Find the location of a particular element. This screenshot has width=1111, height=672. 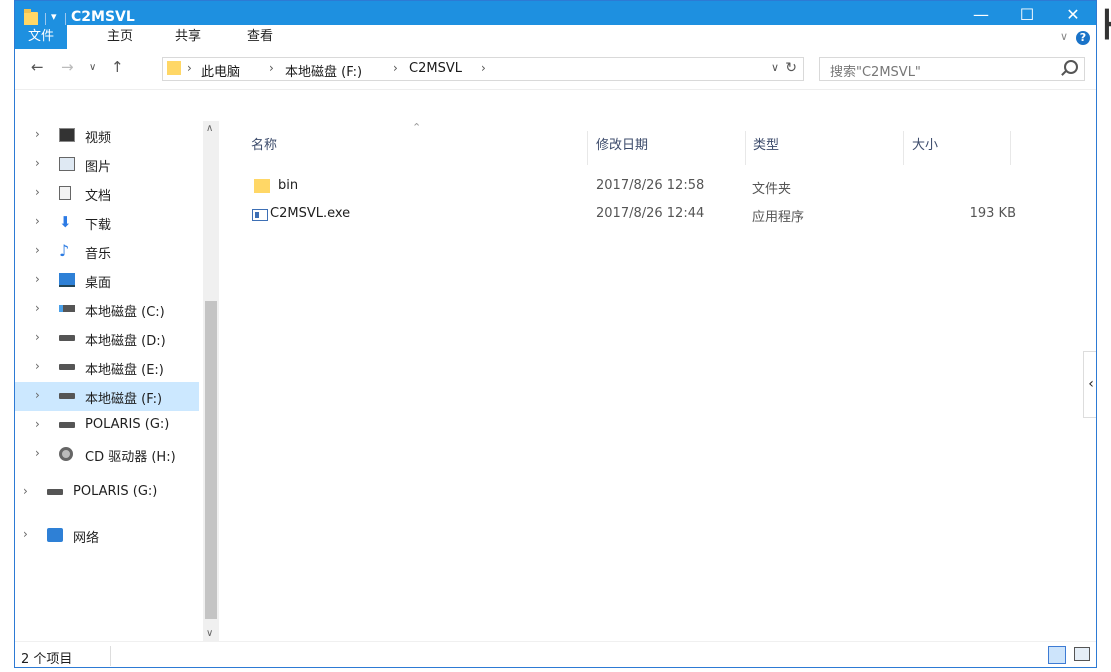

window-title: C2MSVL is located at coordinates (103, 17).